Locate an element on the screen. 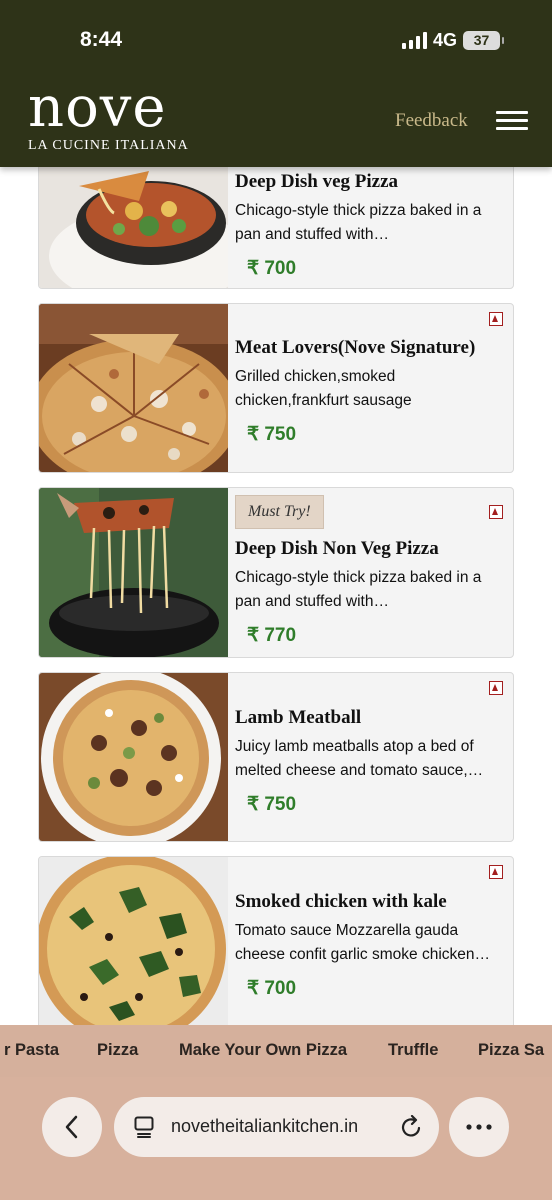  item-title: Meat Lovers(Nove Signature) is located at coordinates (355, 347).